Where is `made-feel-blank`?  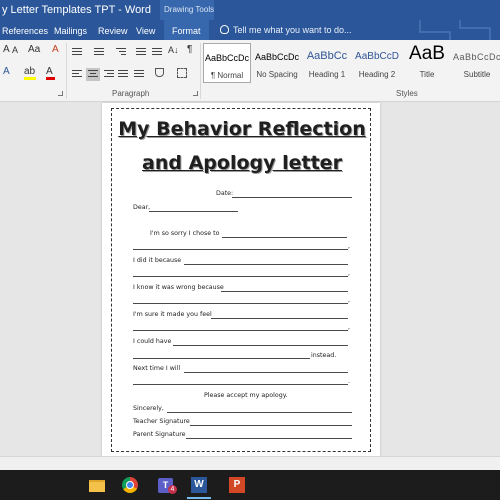
made-feel-blank is located at coordinates (279, 318).